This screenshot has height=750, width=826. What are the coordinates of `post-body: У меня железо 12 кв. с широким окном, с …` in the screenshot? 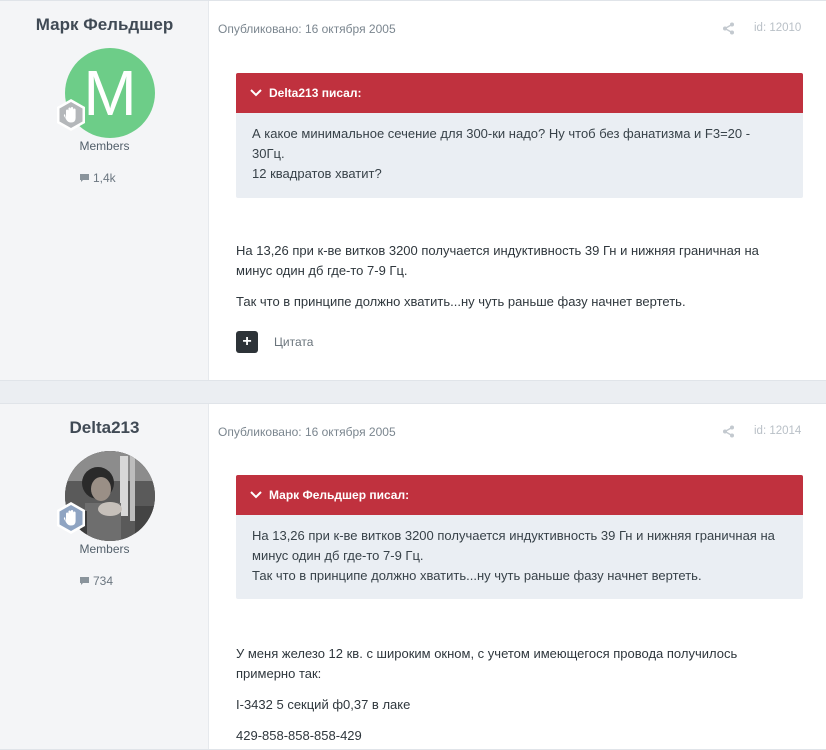 It's located at (516, 697).